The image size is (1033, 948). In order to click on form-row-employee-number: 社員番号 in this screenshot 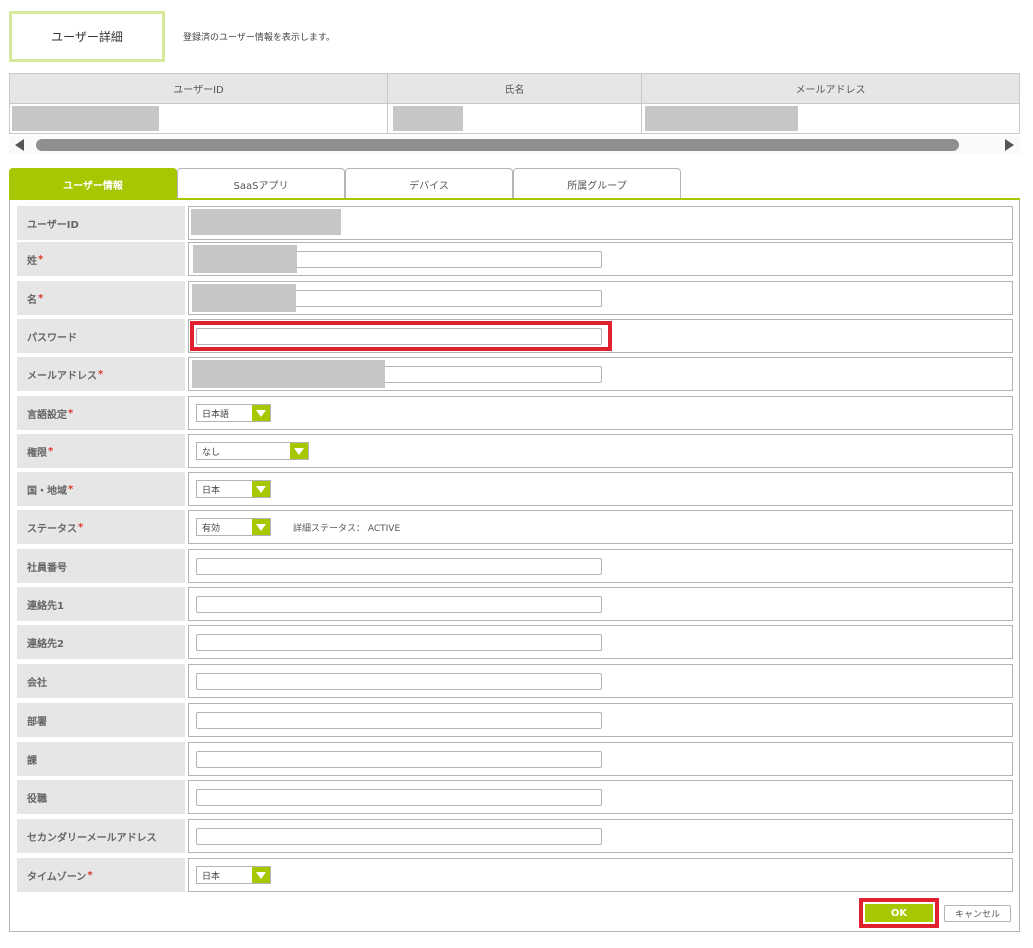, I will do `click(515, 566)`.